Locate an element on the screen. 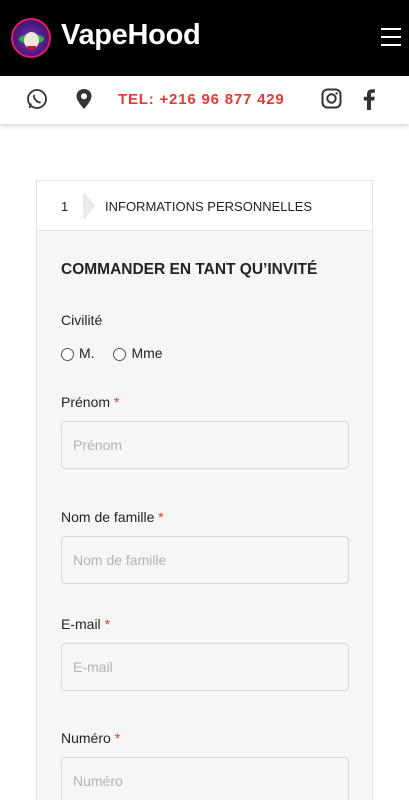 This screenshot has height=800, width=409. civility-radio-group: M. Mme is located at coordinates (119, 353).